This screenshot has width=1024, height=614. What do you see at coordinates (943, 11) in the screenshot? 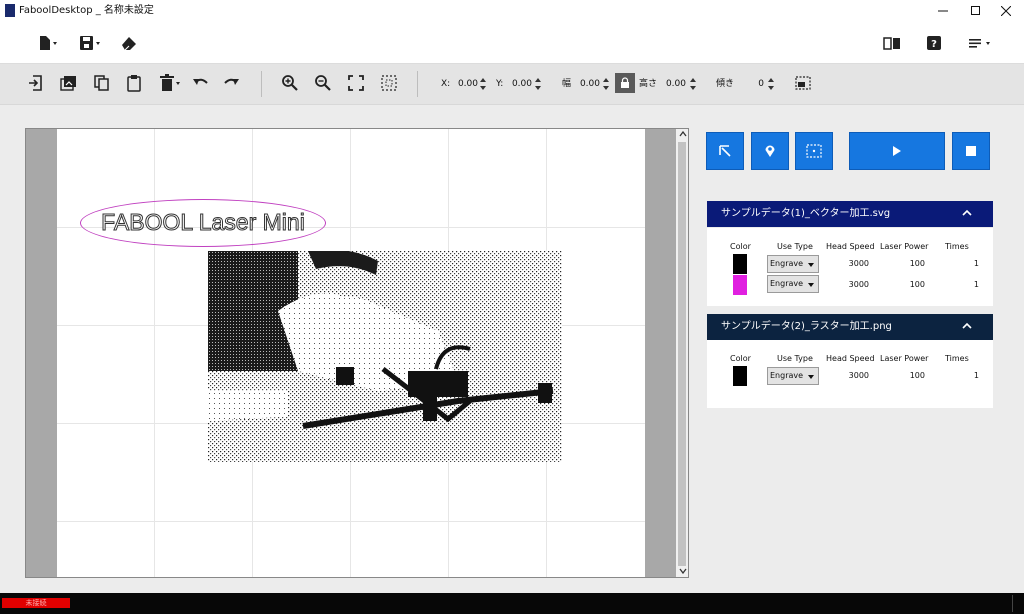
I see `minimize-icon` at bounding box center [943, 11].